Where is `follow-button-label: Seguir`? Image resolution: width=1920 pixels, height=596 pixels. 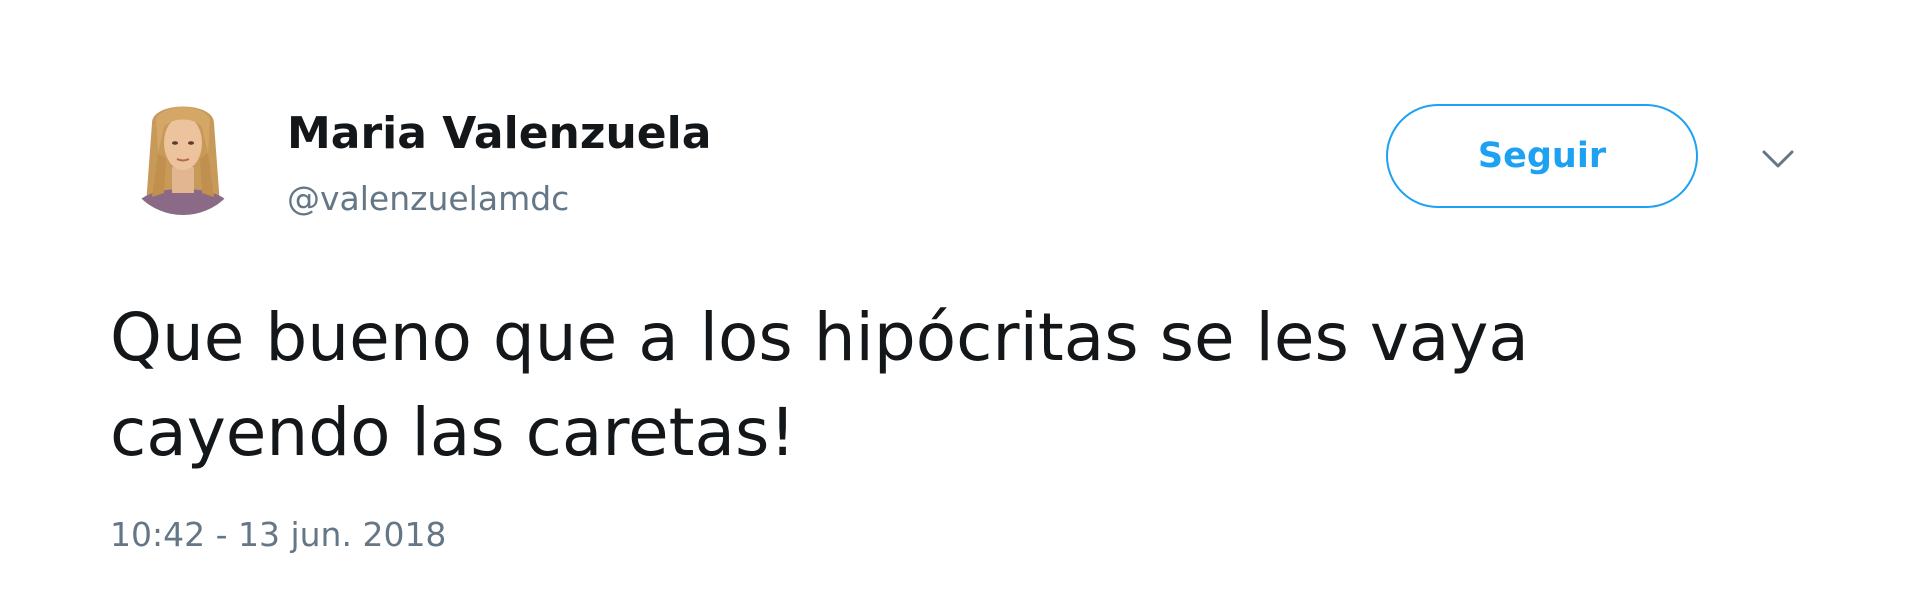 follow-button-label: Seguir is located at coordinates (1542, 156).